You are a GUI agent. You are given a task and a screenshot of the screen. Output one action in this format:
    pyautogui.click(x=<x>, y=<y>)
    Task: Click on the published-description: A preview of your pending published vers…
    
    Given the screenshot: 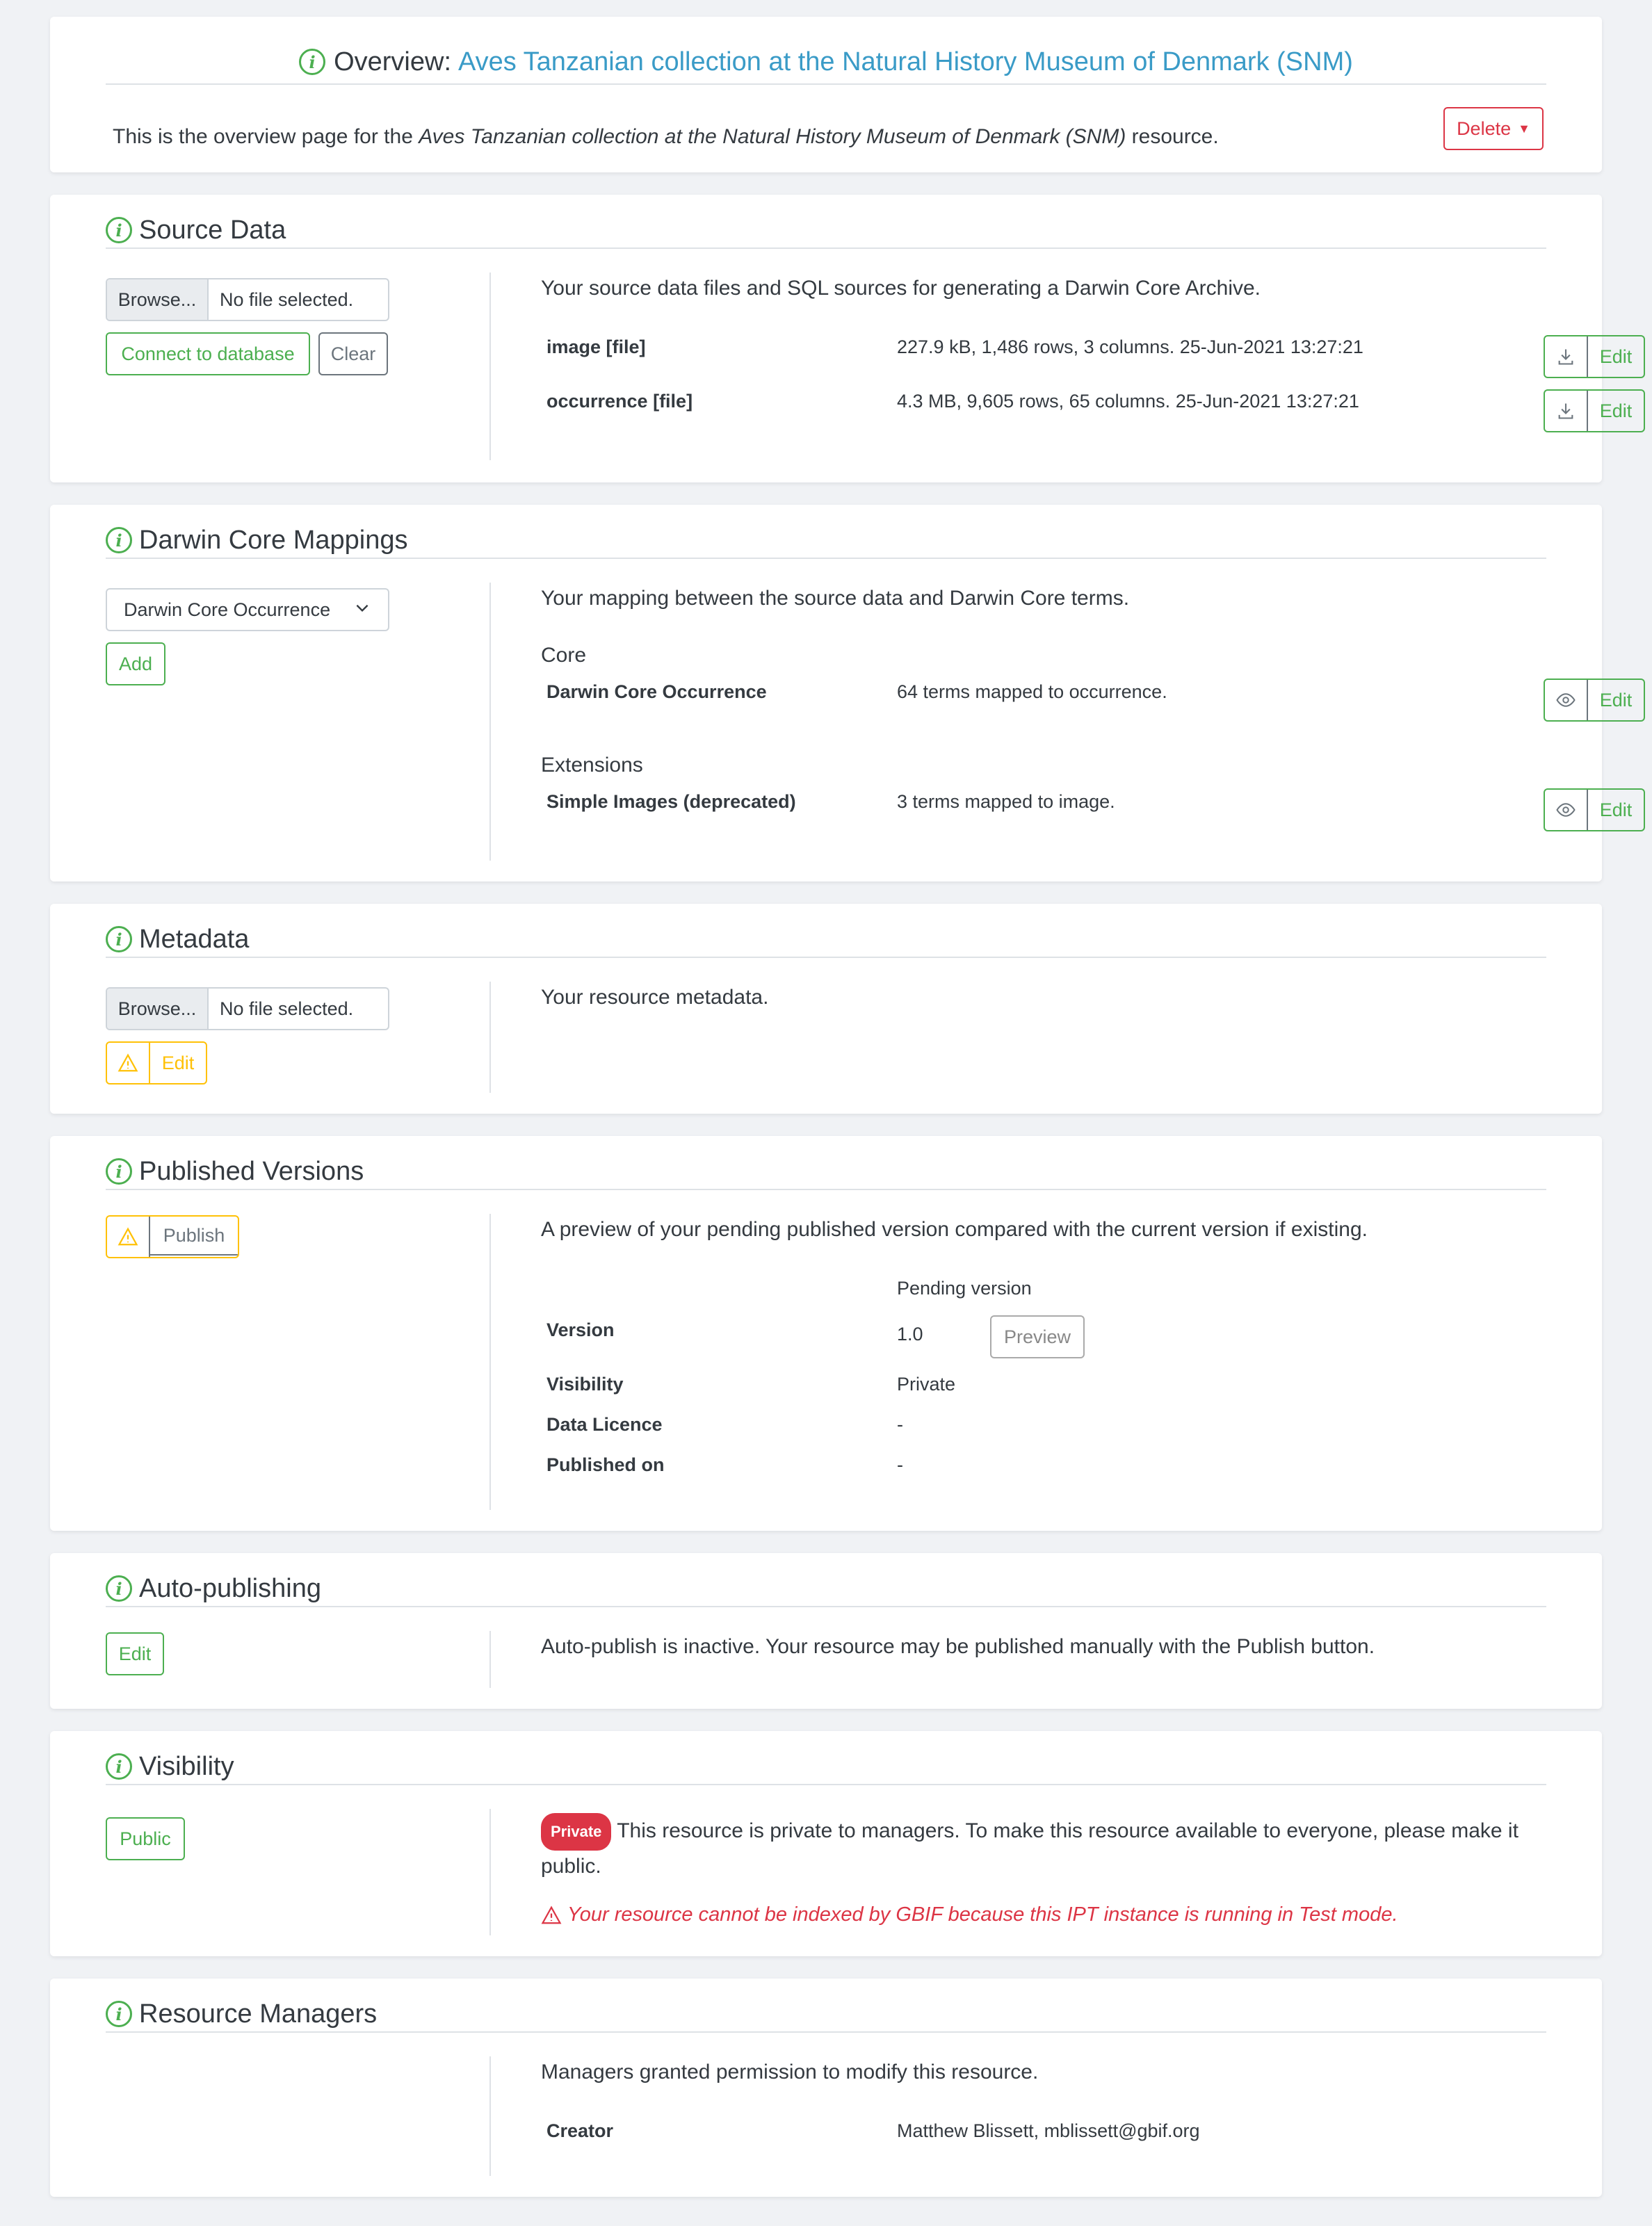 What is the action you would take?
    pyautogui.click(x=954, y=1229)
    